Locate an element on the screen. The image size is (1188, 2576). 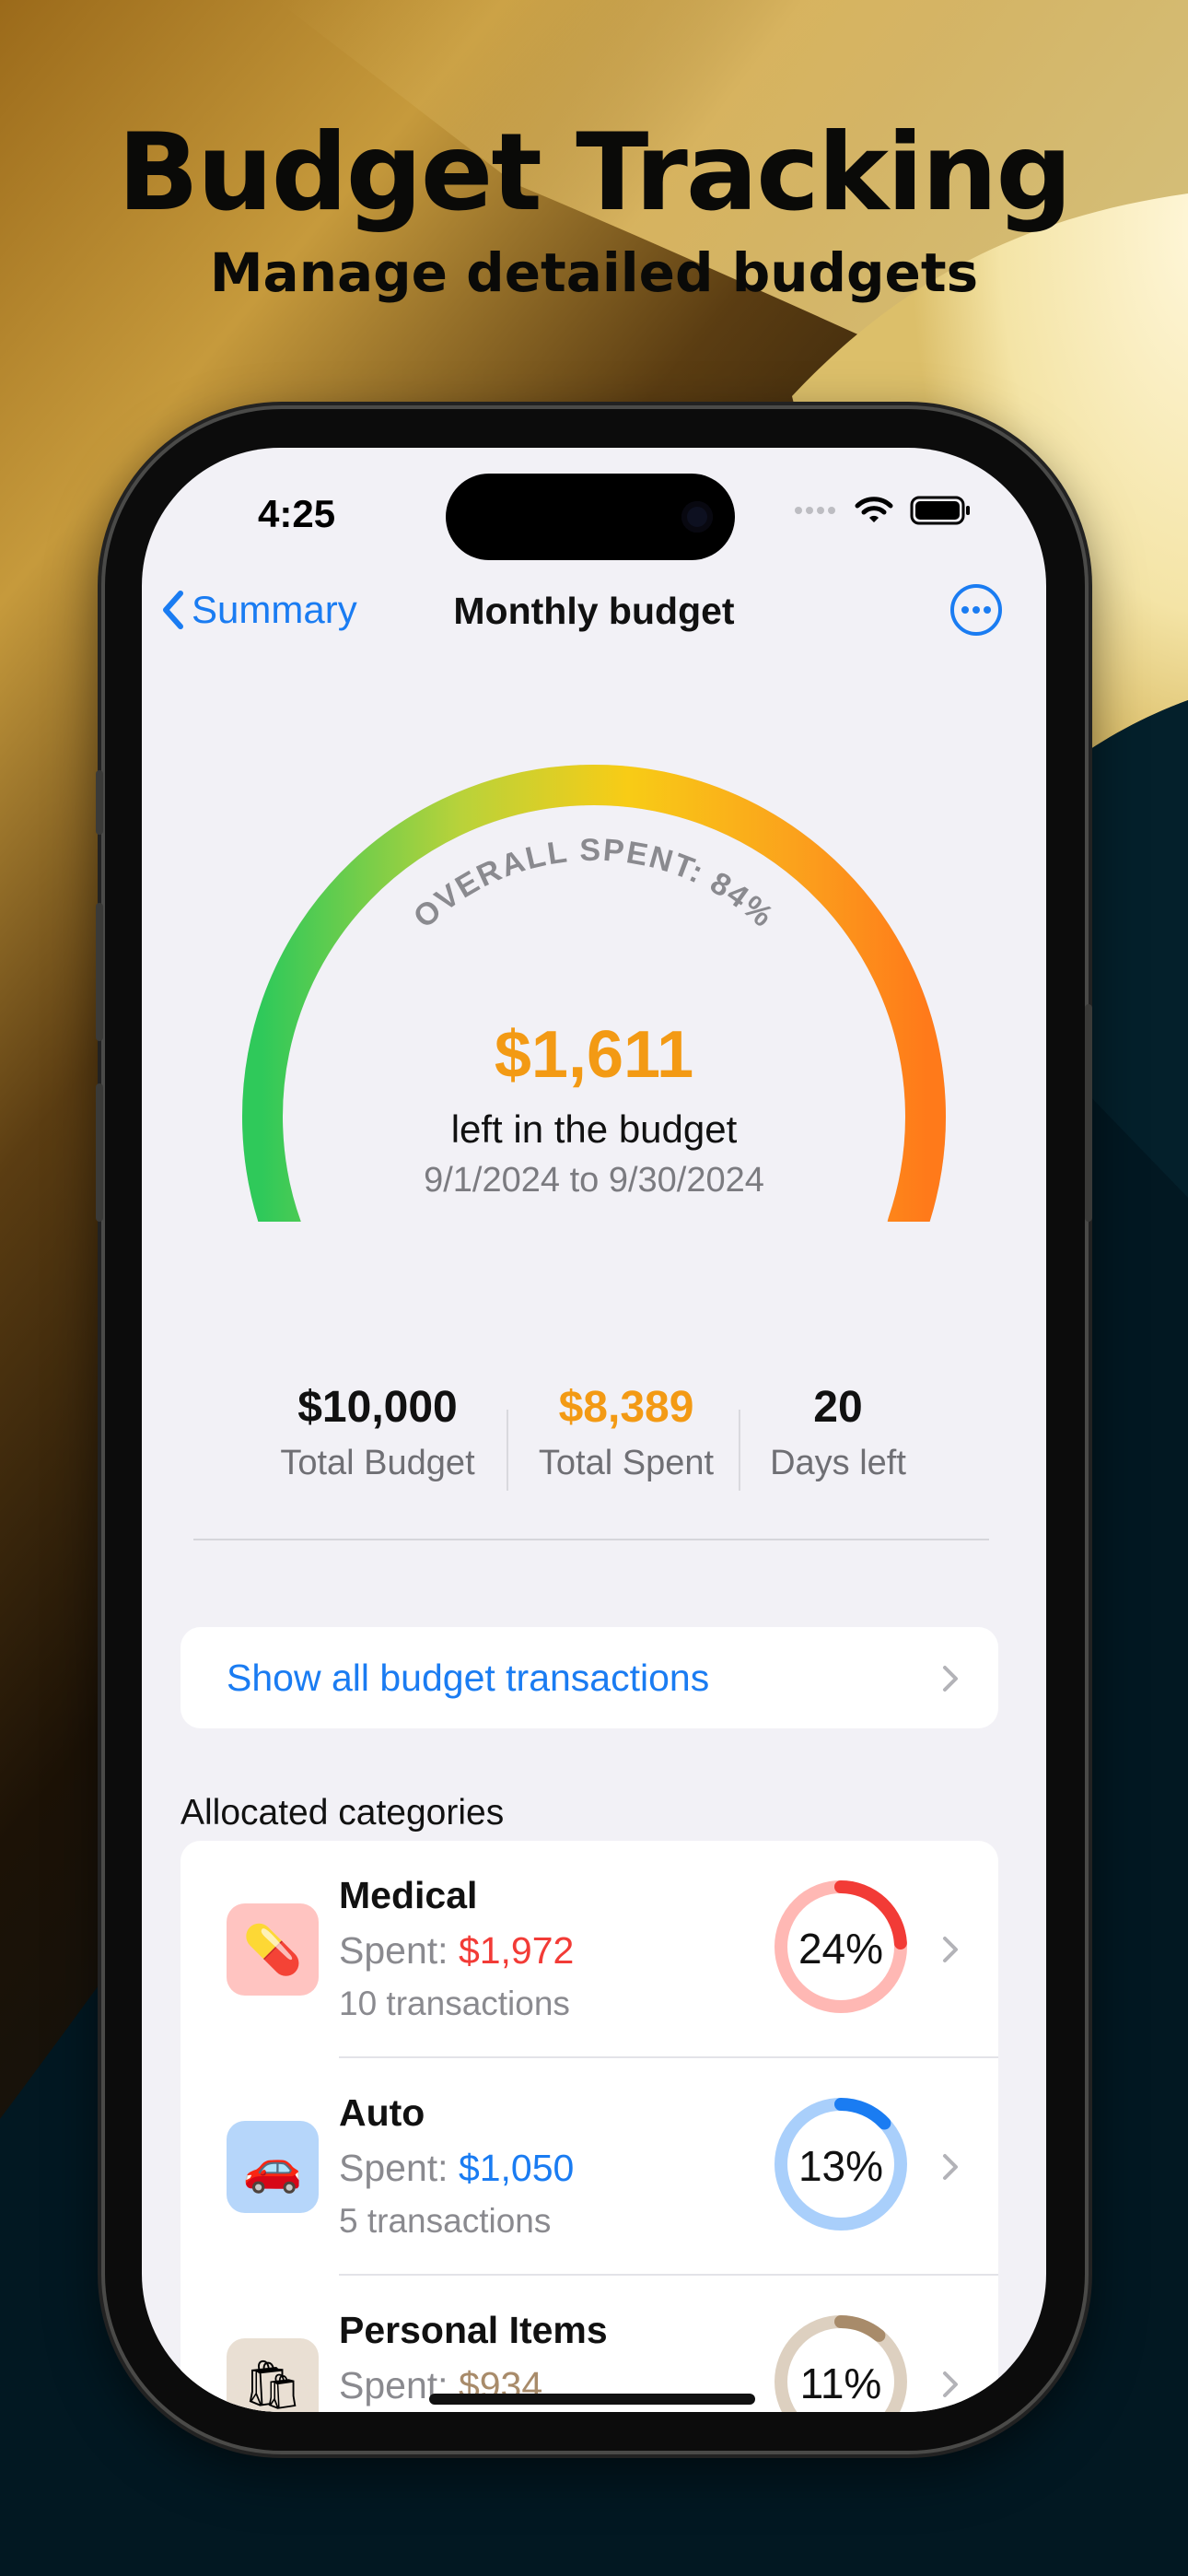
gauge-arc-label: OVERALL SPENT: 84% is located at coordinates (594, 884).